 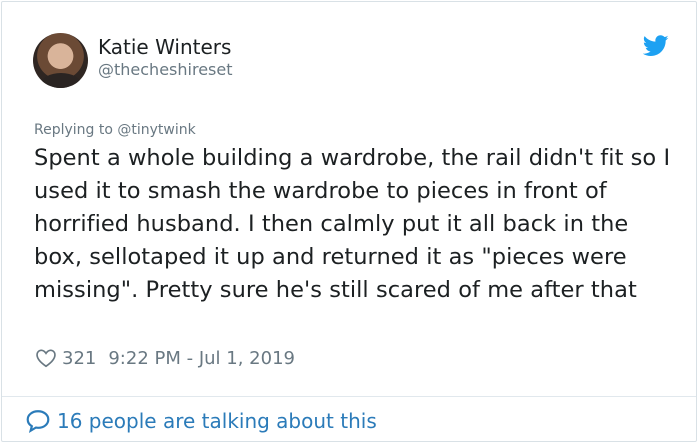 I want to click on twitter-bird-icon, so click(x=656, y=46).